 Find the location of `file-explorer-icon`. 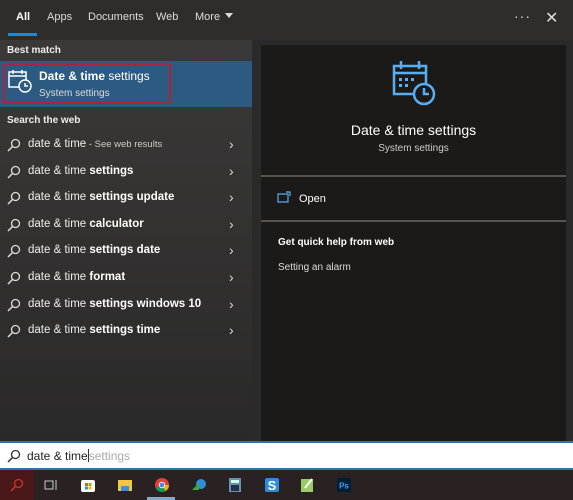

file-explorer-icon is located at coordinates (125, 485).